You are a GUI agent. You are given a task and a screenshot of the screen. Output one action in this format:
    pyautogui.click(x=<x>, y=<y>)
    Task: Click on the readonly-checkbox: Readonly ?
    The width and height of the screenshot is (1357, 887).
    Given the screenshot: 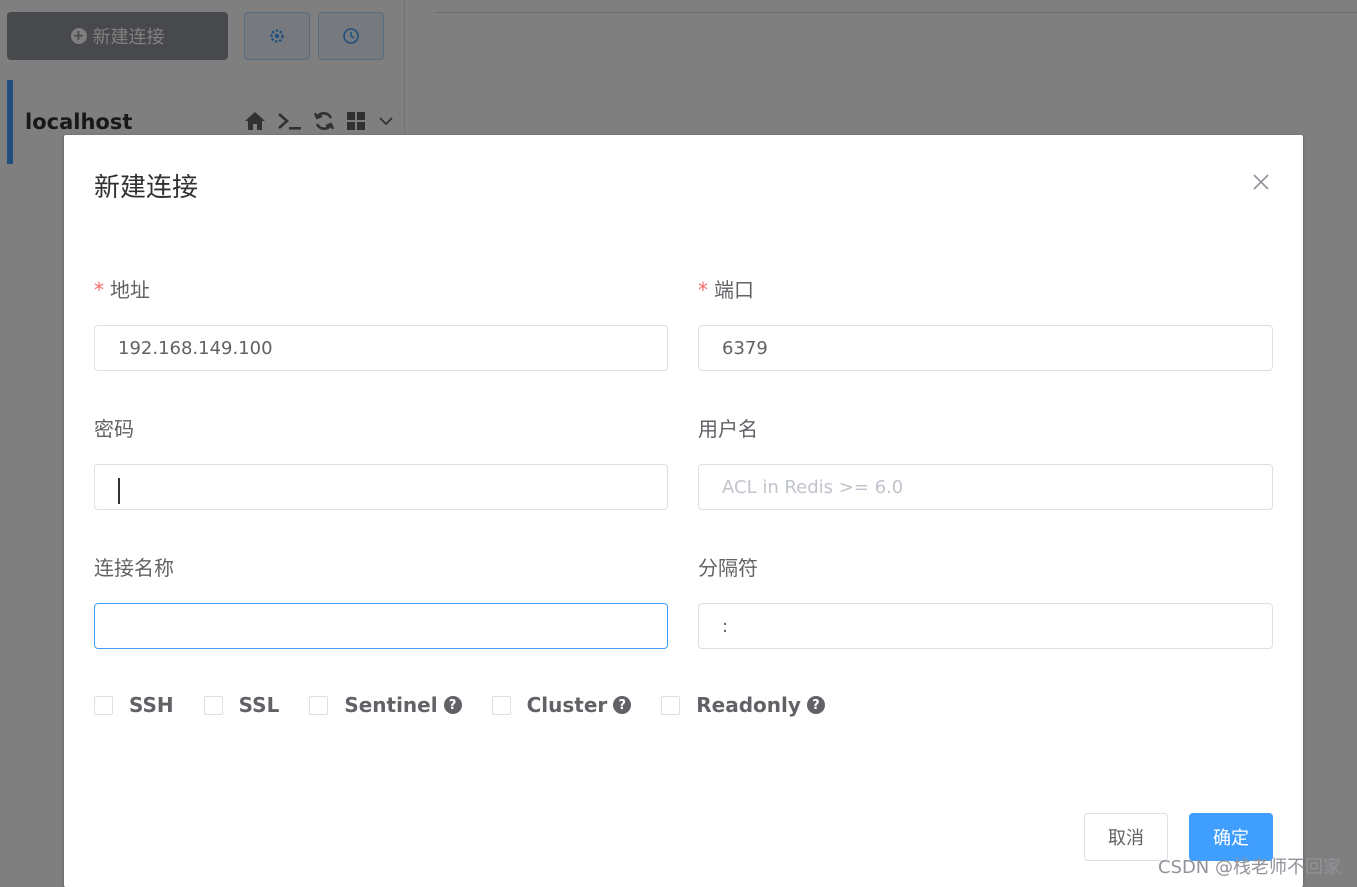 What is the action you would take?
    pyautogui.click(x=743, y=705)
    